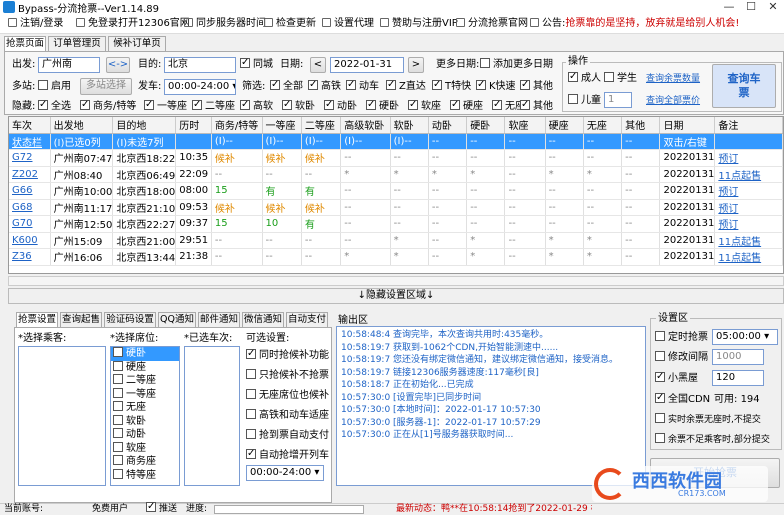 Image resolution: width=784 pixels, height=515 pixels. What do you see at coordinates (673, 101) in the screenshot?
I see `query-all-prices-link: 查询全部票价` at bounding box center [673, 101].